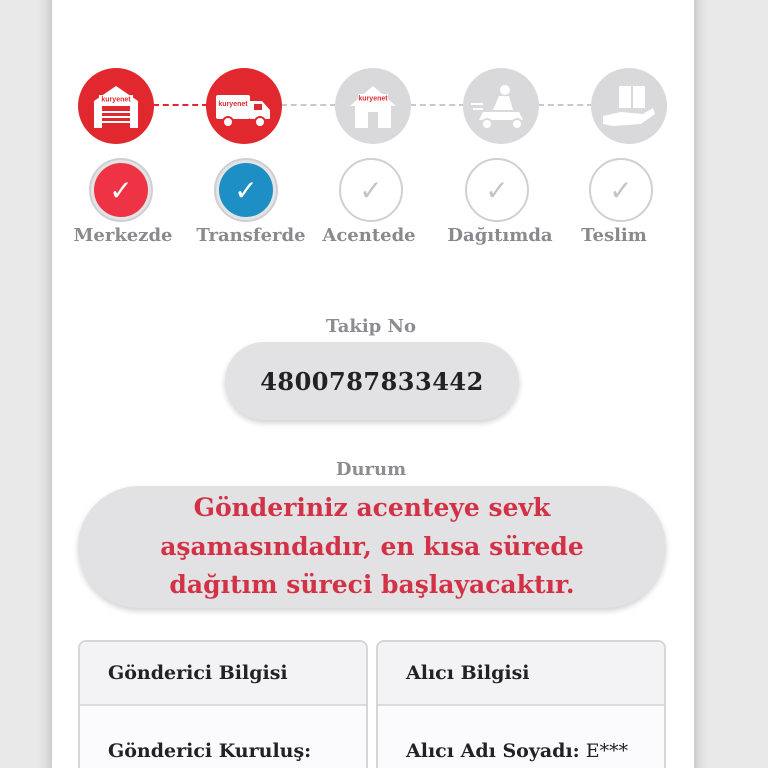 The height and width of the screenshot is (768, 768). I want to click on tracking-number-value: 4800787833442, so click(372, 381).